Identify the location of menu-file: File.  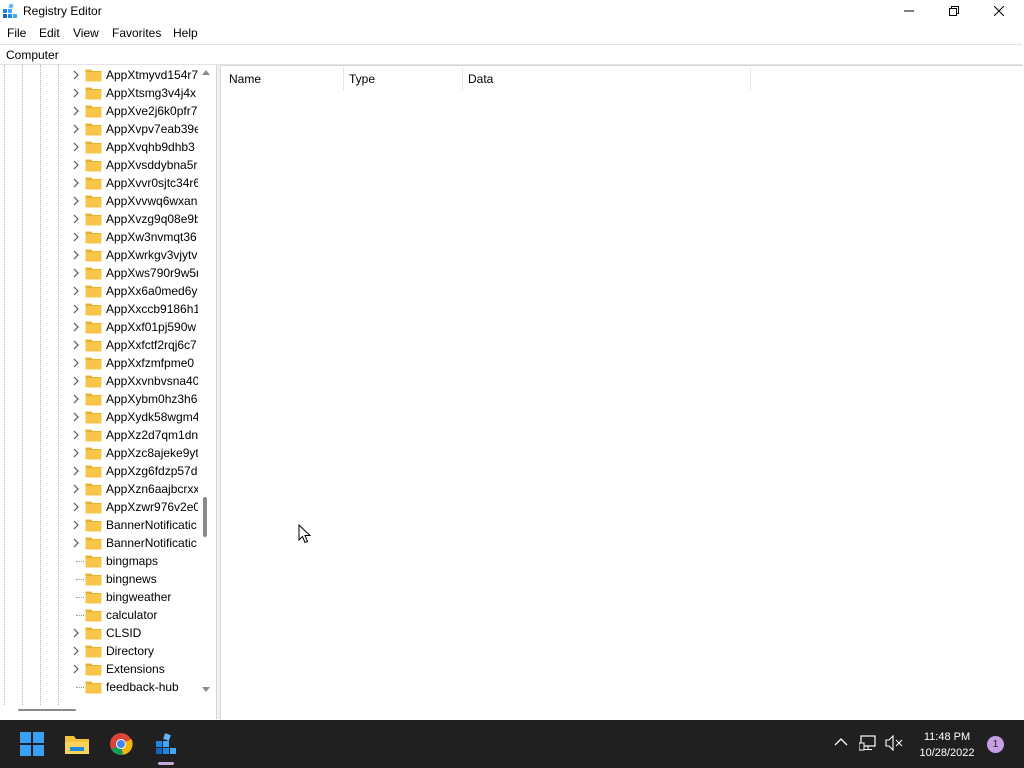
(16, 33).